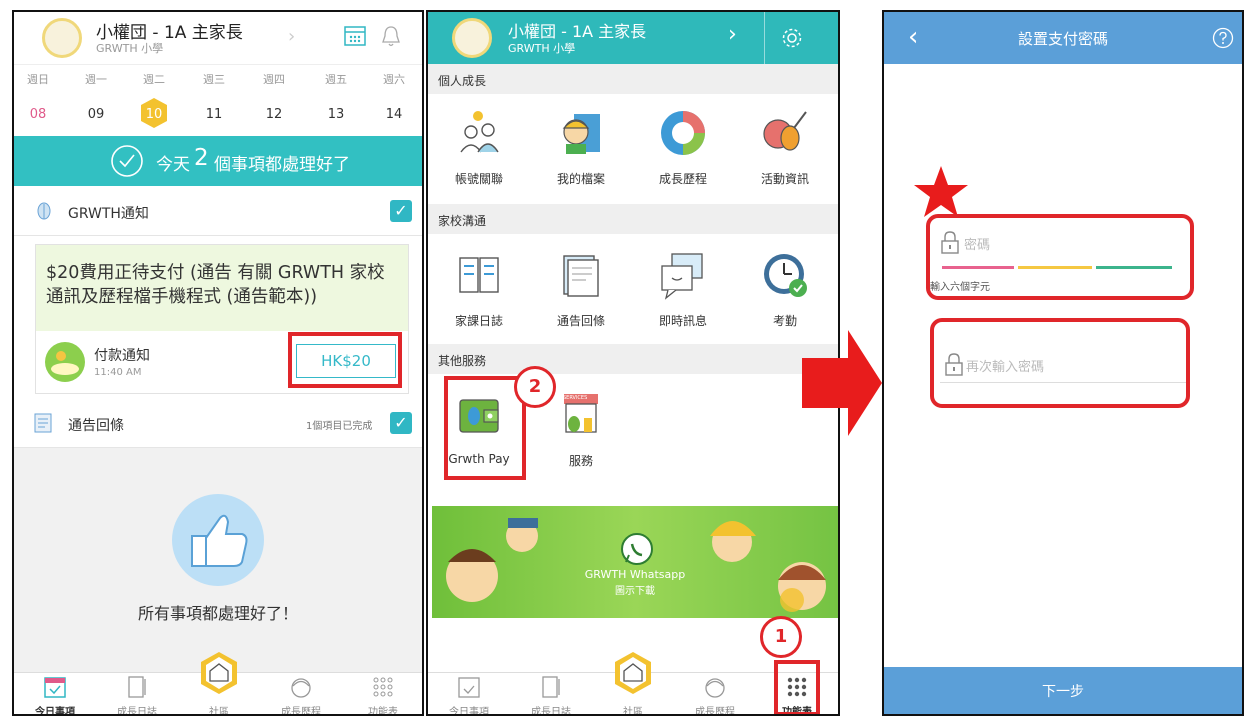 This screenshot has width=1248, height=717. Describe the element at coordinates (391, 36) in the screenshot. I see `bell-icon` at that location.